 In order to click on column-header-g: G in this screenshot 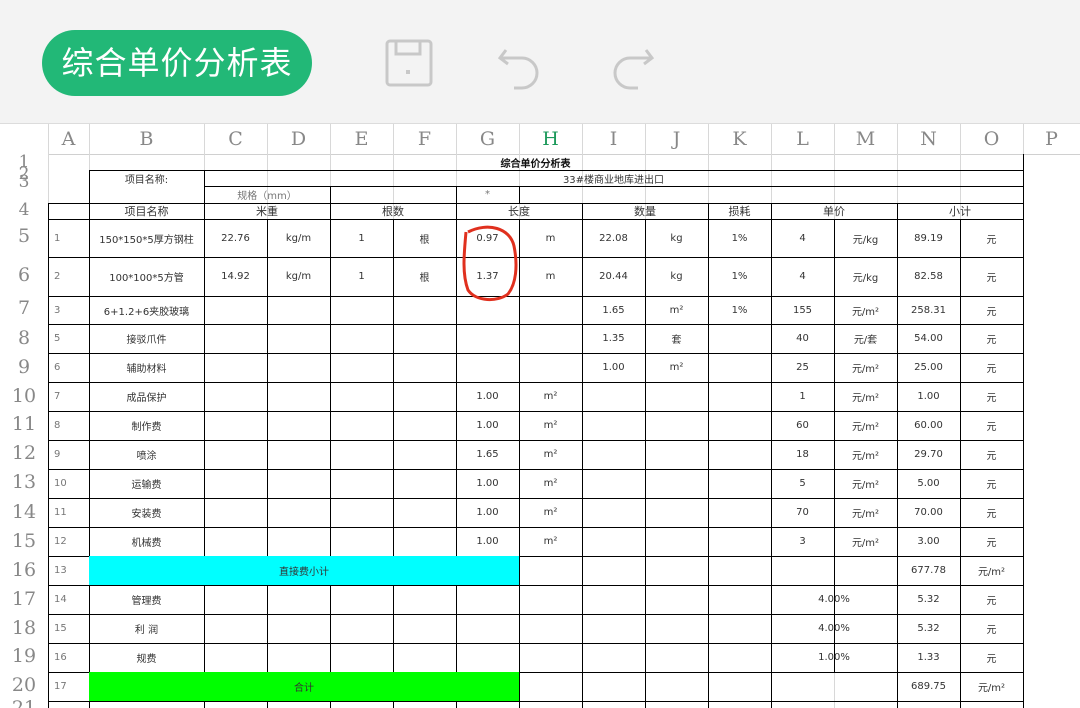, I will do `click(487, 139)`.